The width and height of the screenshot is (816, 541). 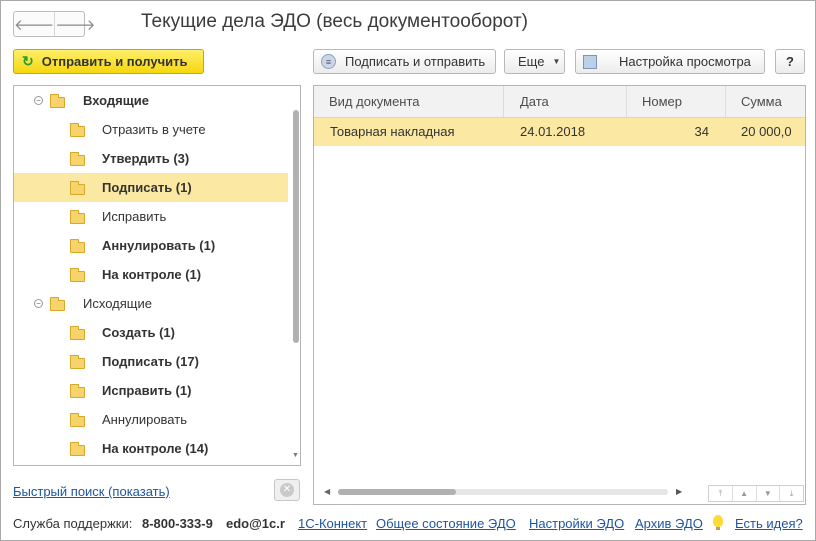 What do you see at coordinates (790, 61) in the screenshot?
I see `help-button: ?` at bounding box center [790, 61].